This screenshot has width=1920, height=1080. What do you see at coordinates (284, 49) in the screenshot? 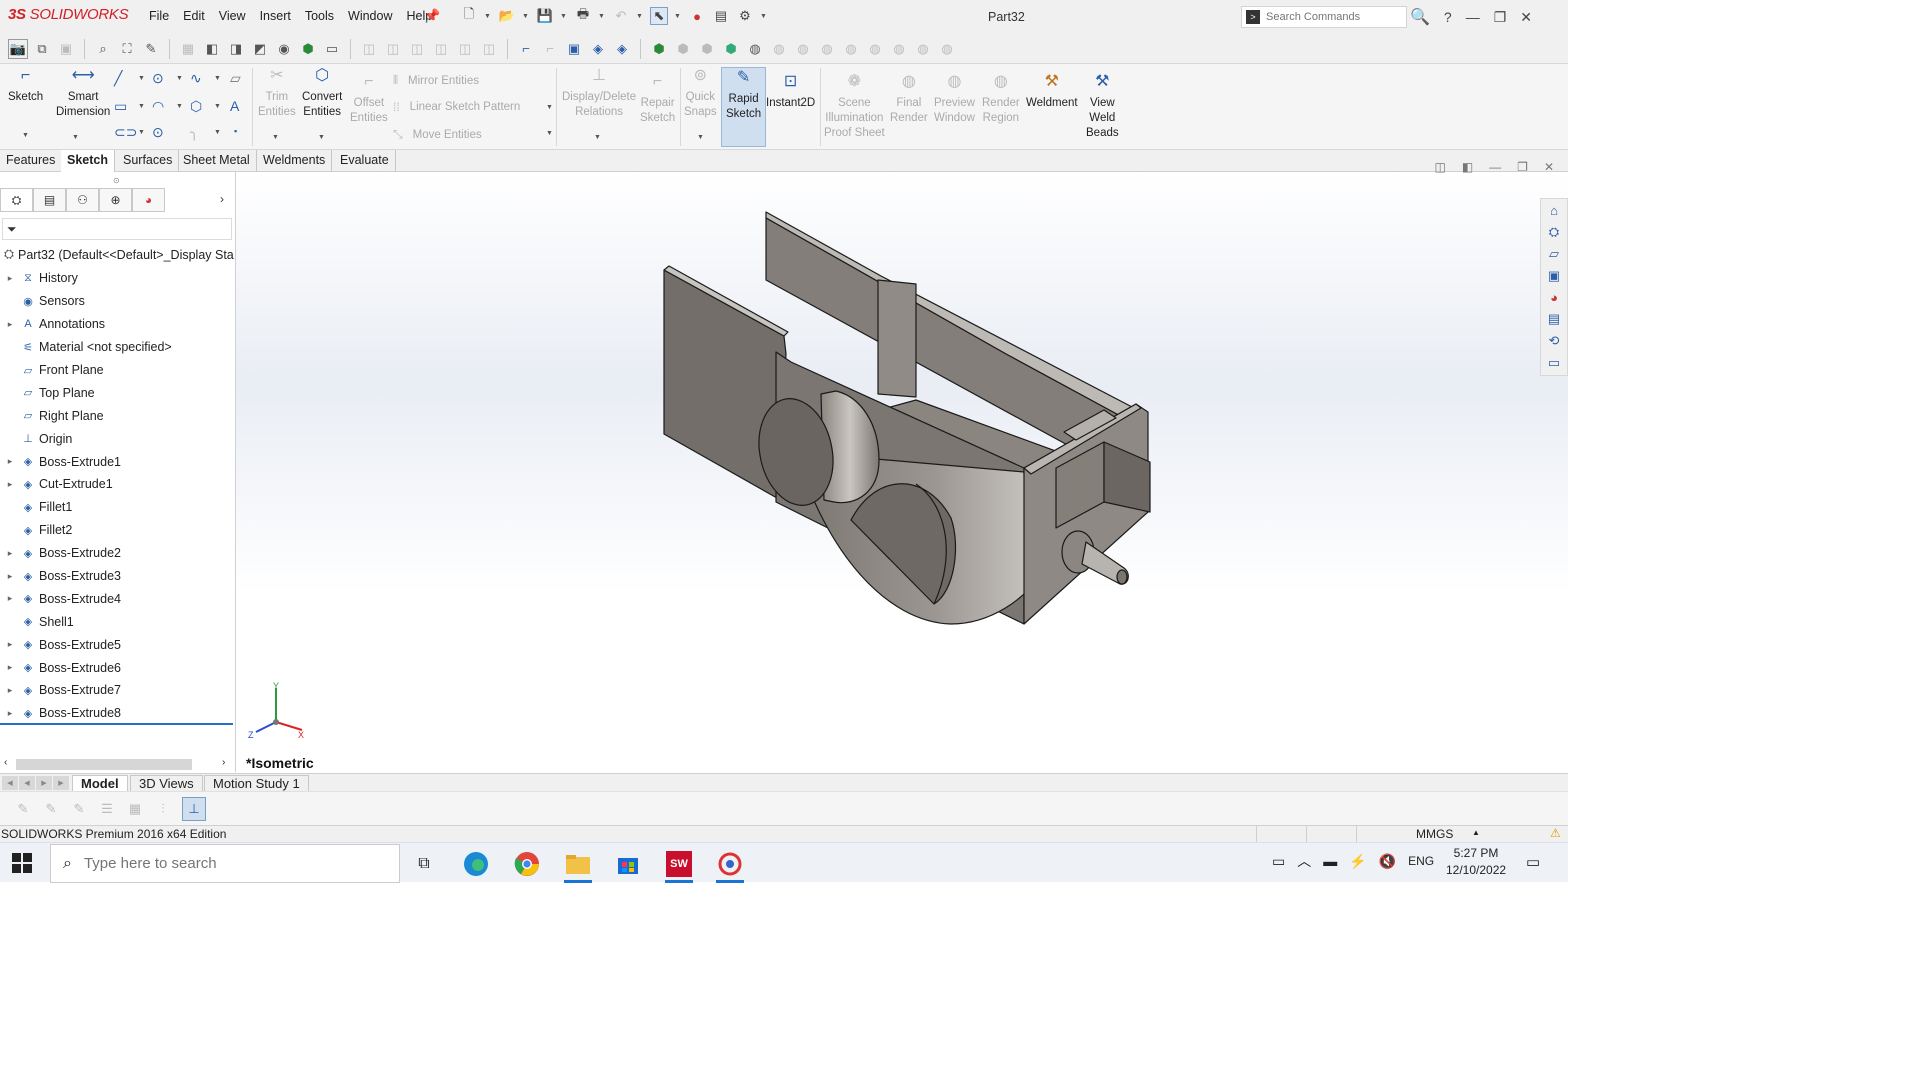
I see `edit-appearance-icon: ◉` at bounding box center [284, 49].